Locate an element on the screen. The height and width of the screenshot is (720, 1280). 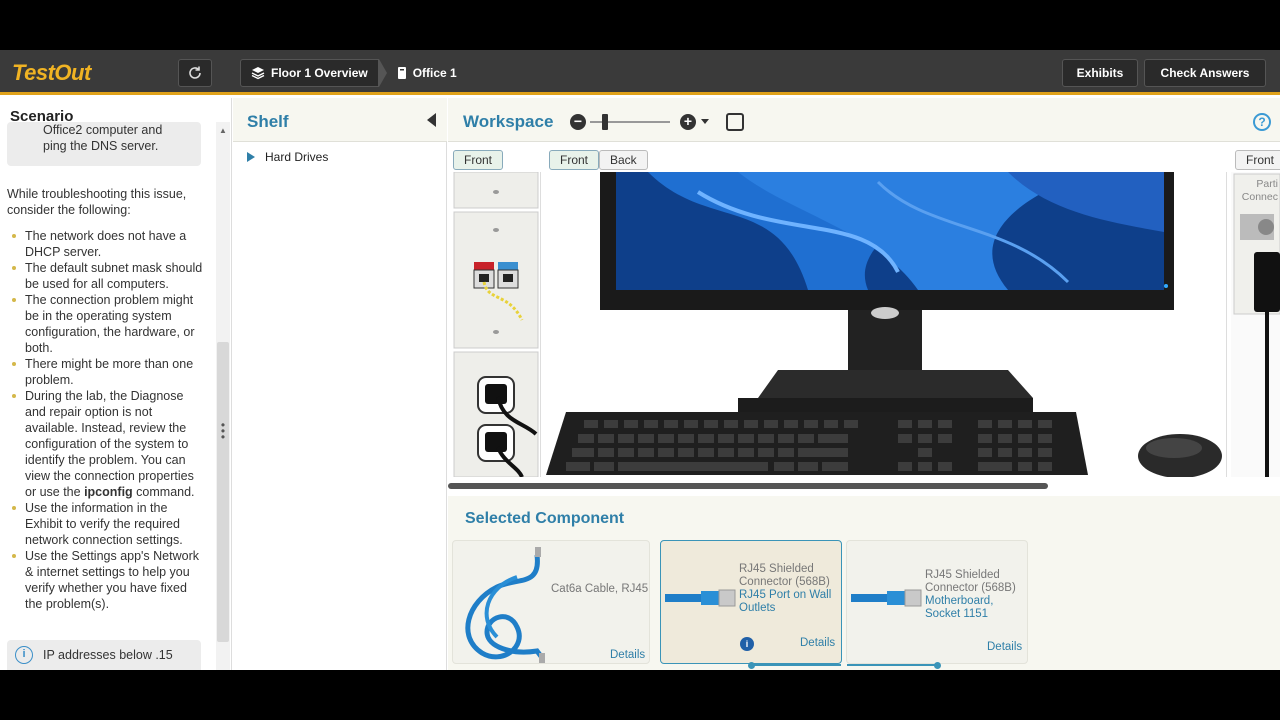
left-front-view-button: Front is located at coordinates (478, 160).